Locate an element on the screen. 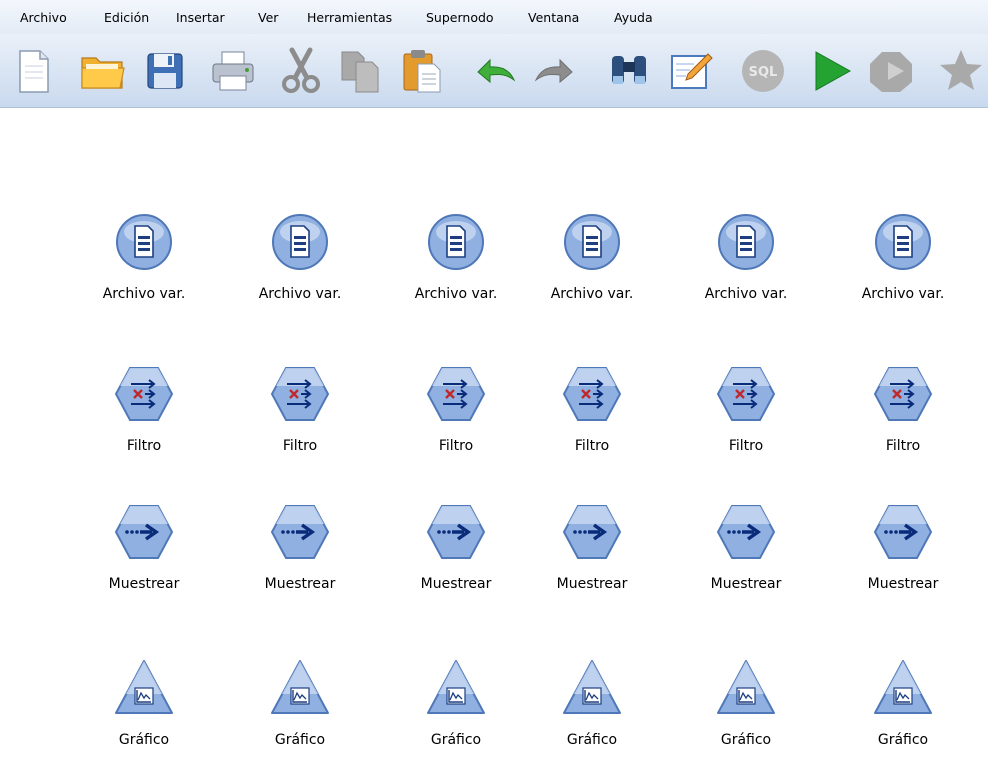 This screenshot has height=775, width=988. edit-annotation-icon is located at coordinates (692, 71).